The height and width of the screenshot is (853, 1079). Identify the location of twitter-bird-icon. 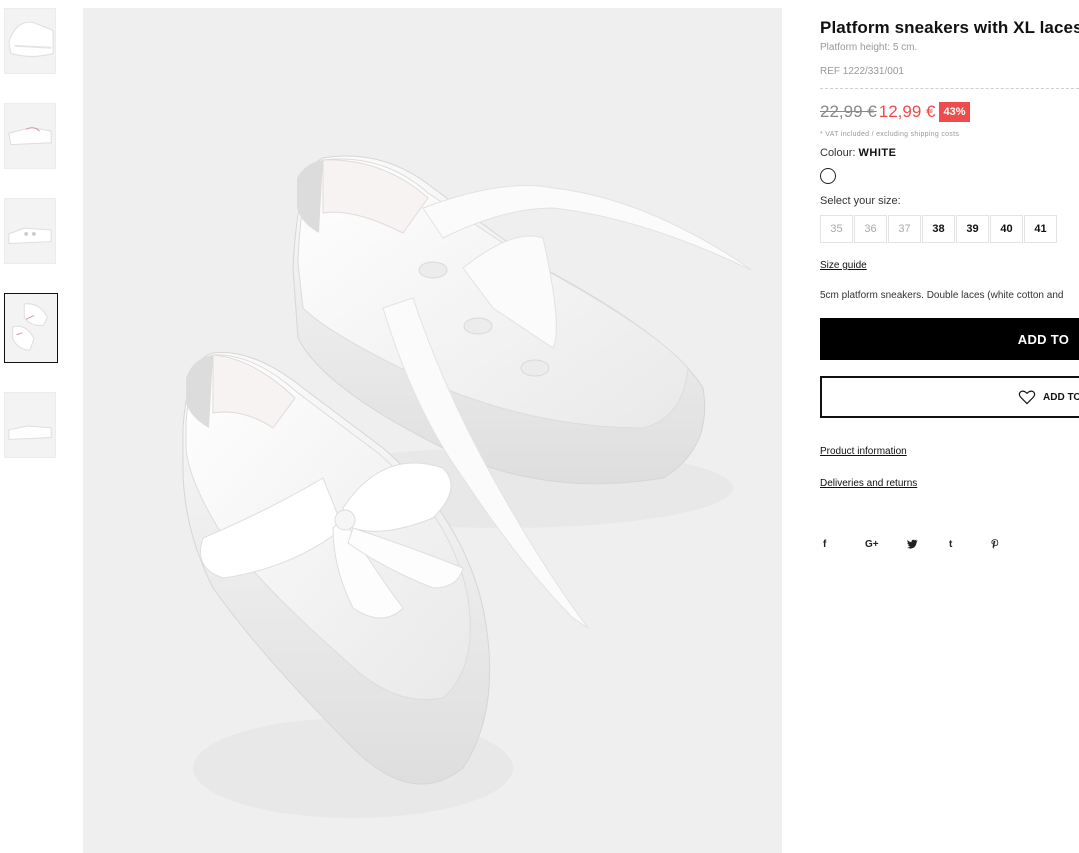
(912, 544).